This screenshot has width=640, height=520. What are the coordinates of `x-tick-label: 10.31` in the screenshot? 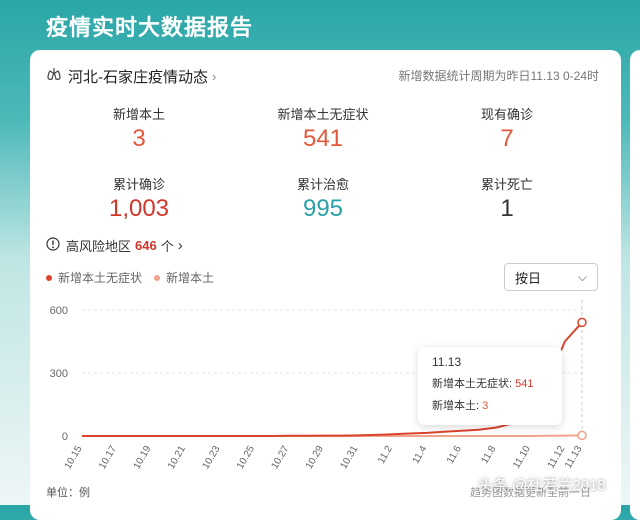 It's located at (349, 458).